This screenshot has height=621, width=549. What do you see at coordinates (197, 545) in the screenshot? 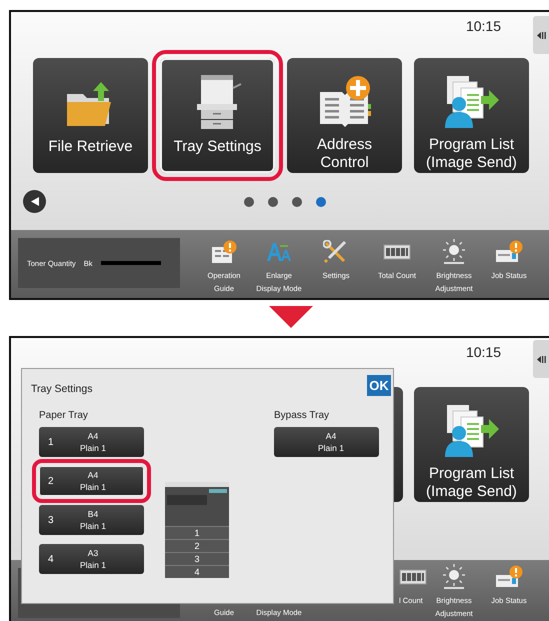
I see `drawer-number: 2` at bounding box center [197, 545].